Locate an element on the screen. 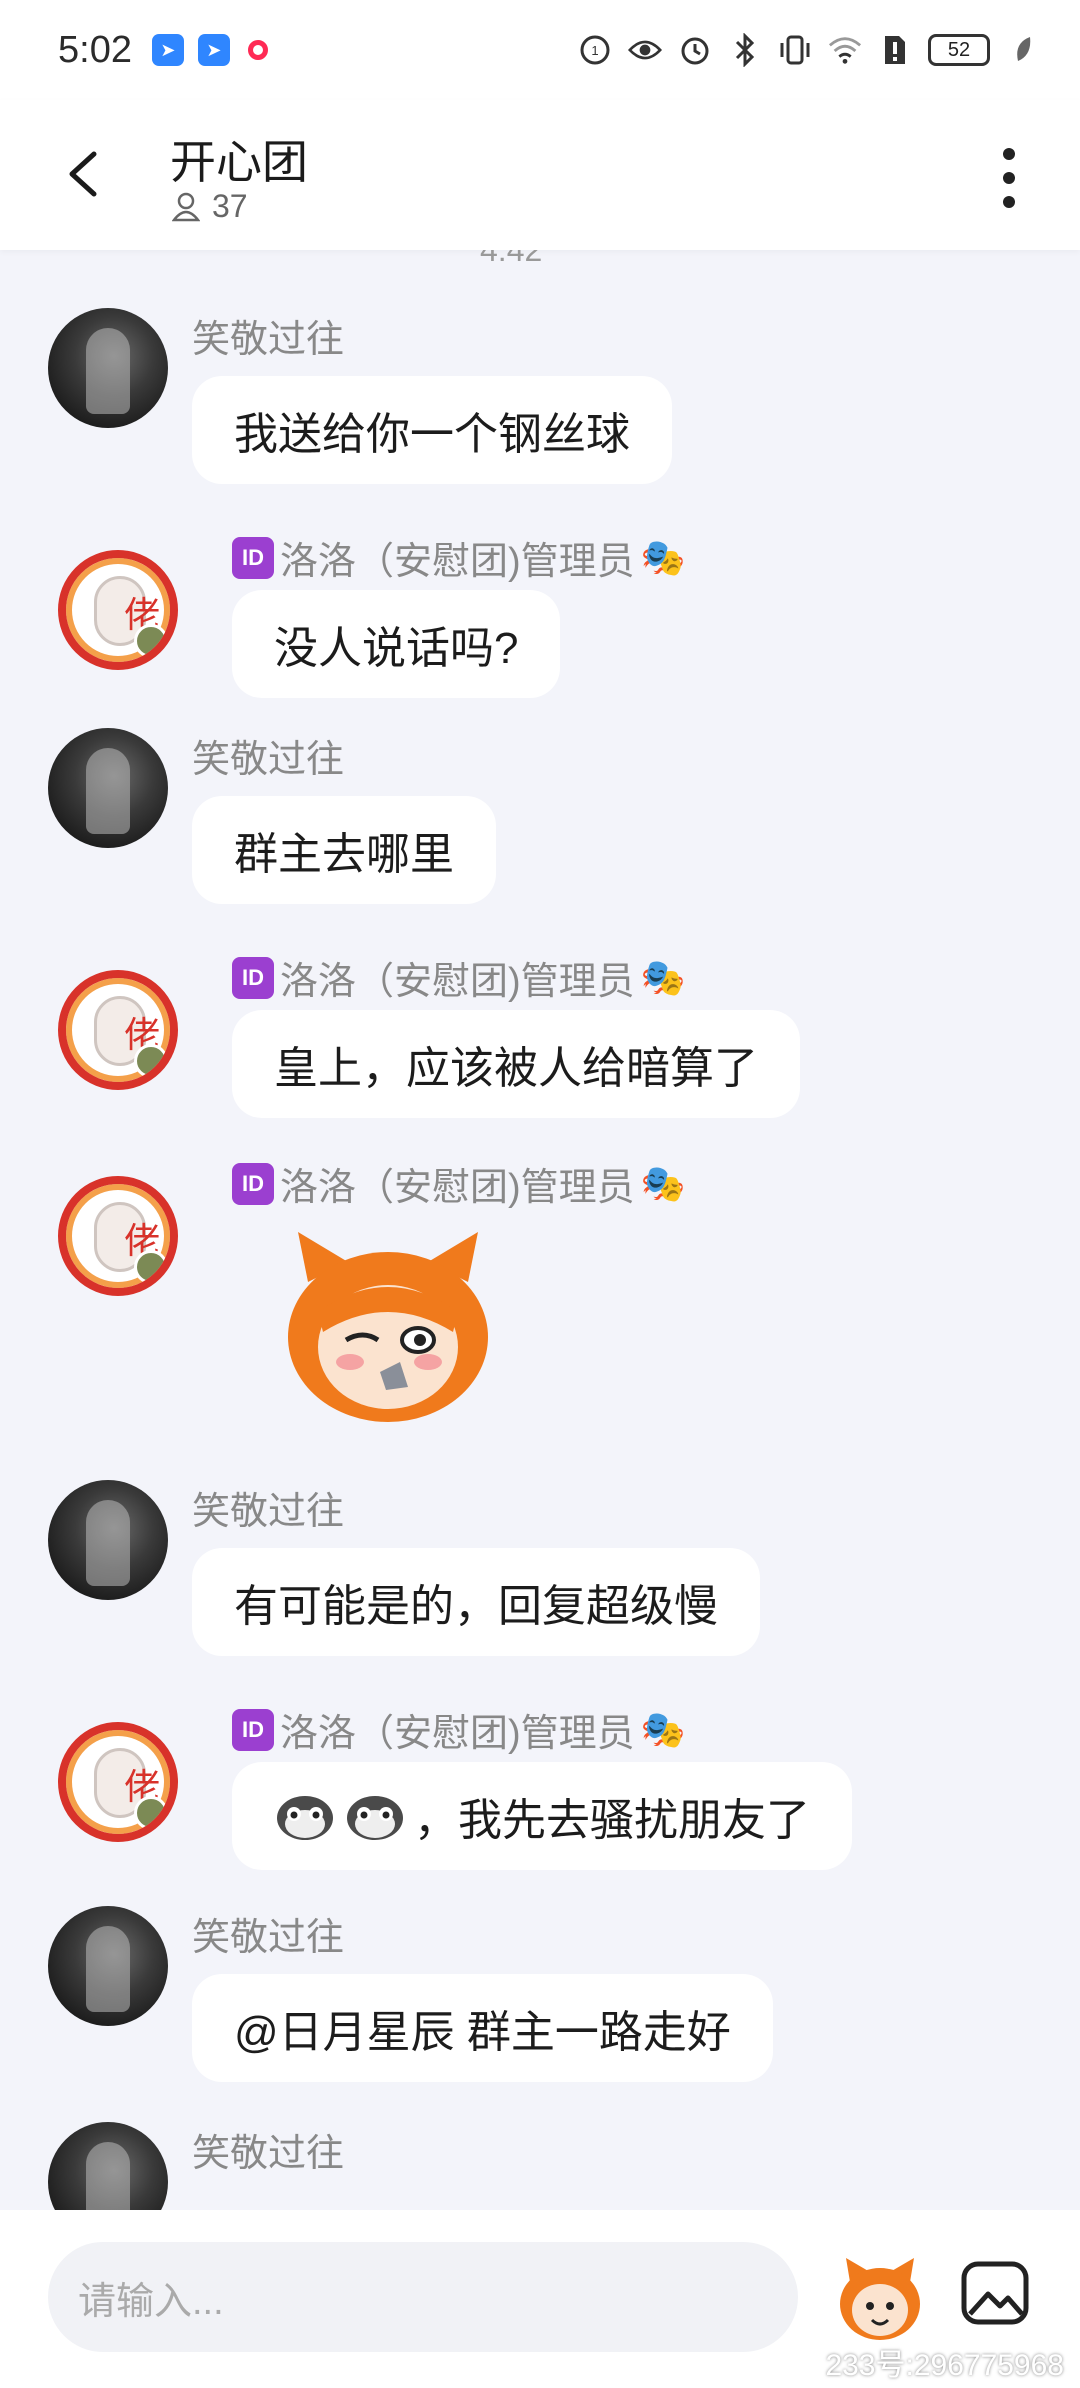 The image size is (1080, 2388). back-arrow-icon is located at coordinates (83, 174).